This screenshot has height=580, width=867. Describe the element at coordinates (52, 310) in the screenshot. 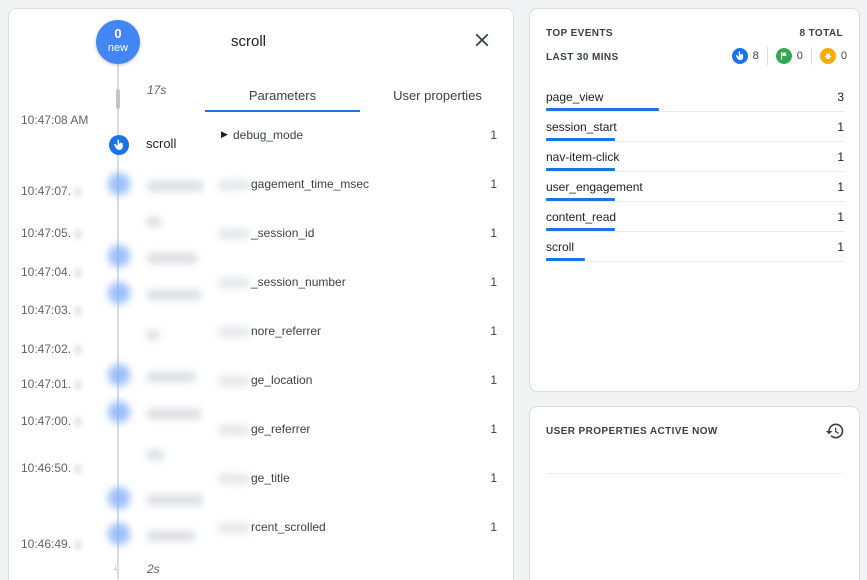

I see `timestamp: 10:47:03.` at that location.